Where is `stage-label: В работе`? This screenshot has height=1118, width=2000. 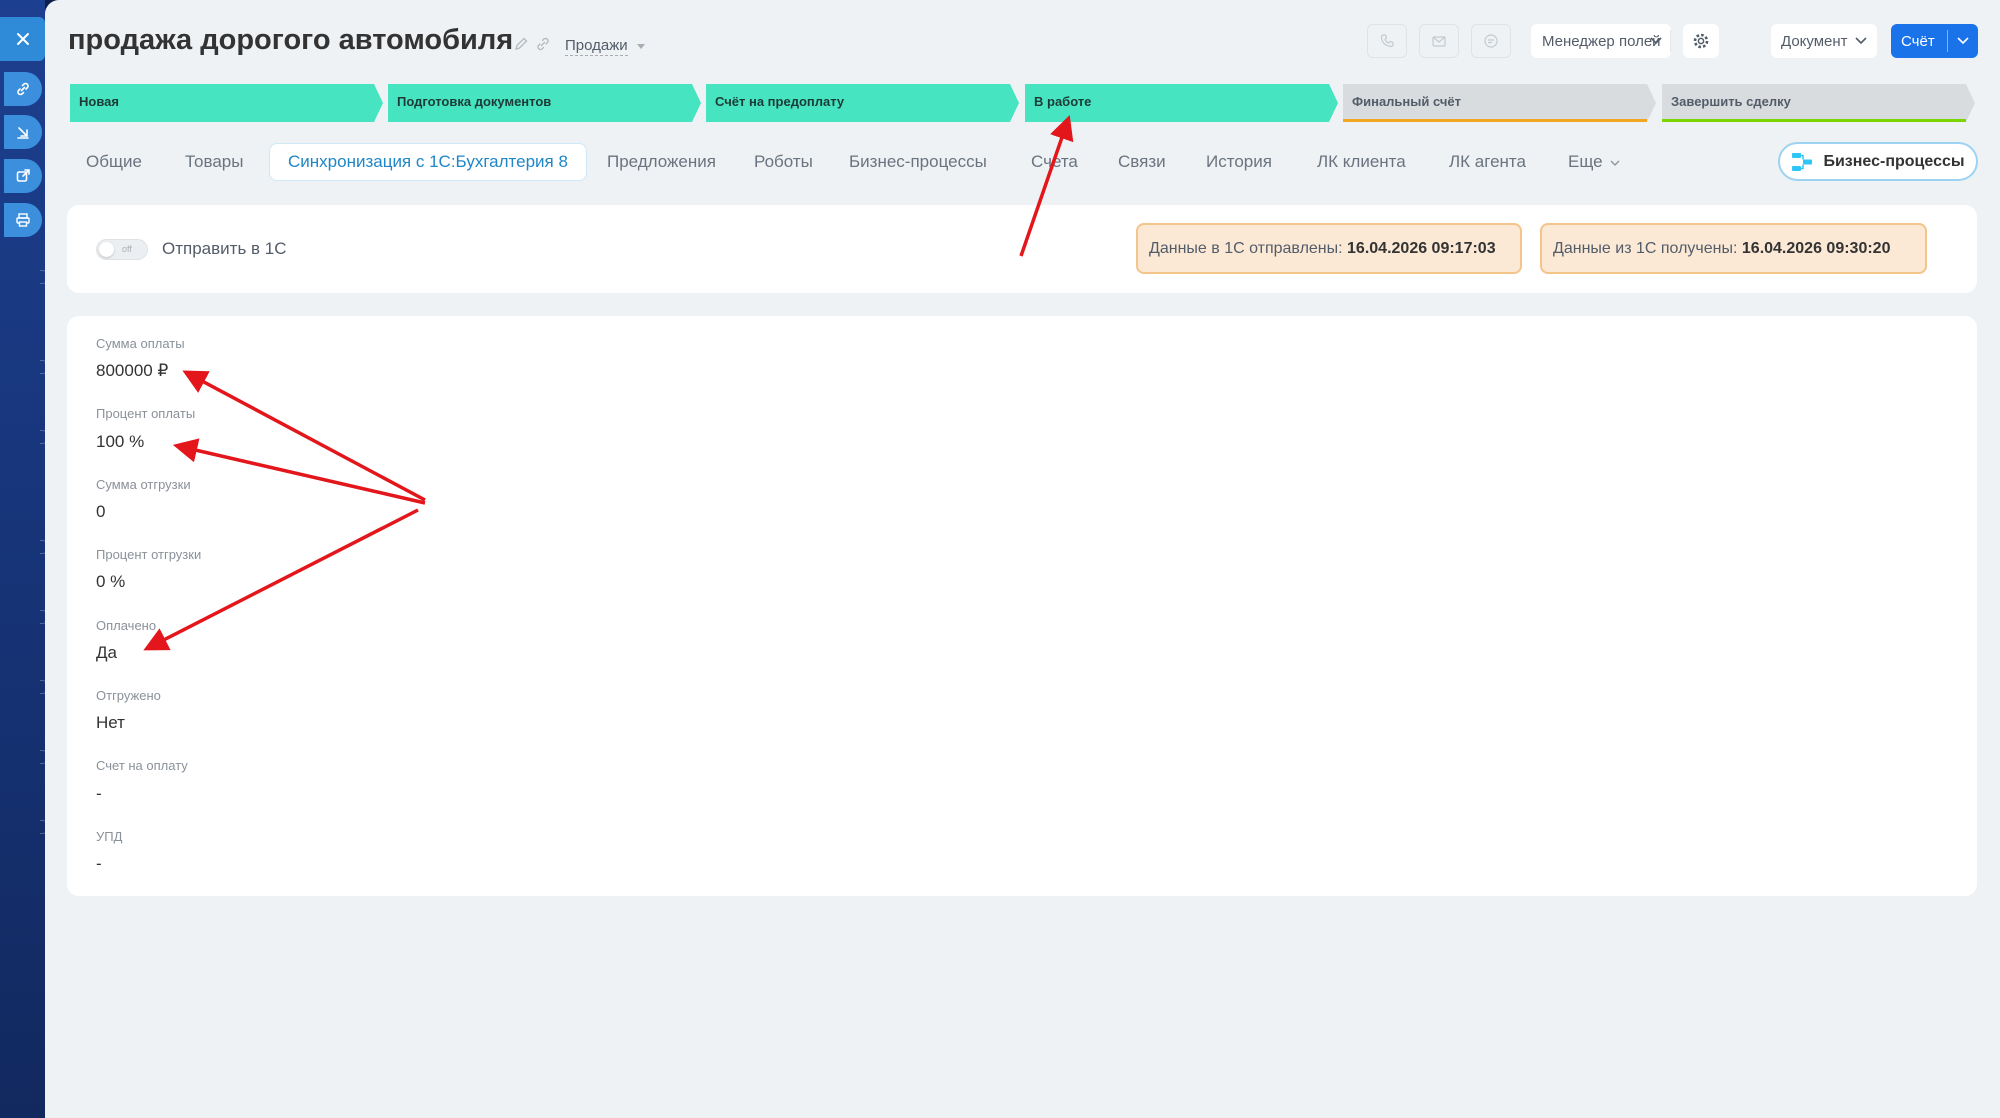 stage-label: В работе is located at coordinates (1063, 101).